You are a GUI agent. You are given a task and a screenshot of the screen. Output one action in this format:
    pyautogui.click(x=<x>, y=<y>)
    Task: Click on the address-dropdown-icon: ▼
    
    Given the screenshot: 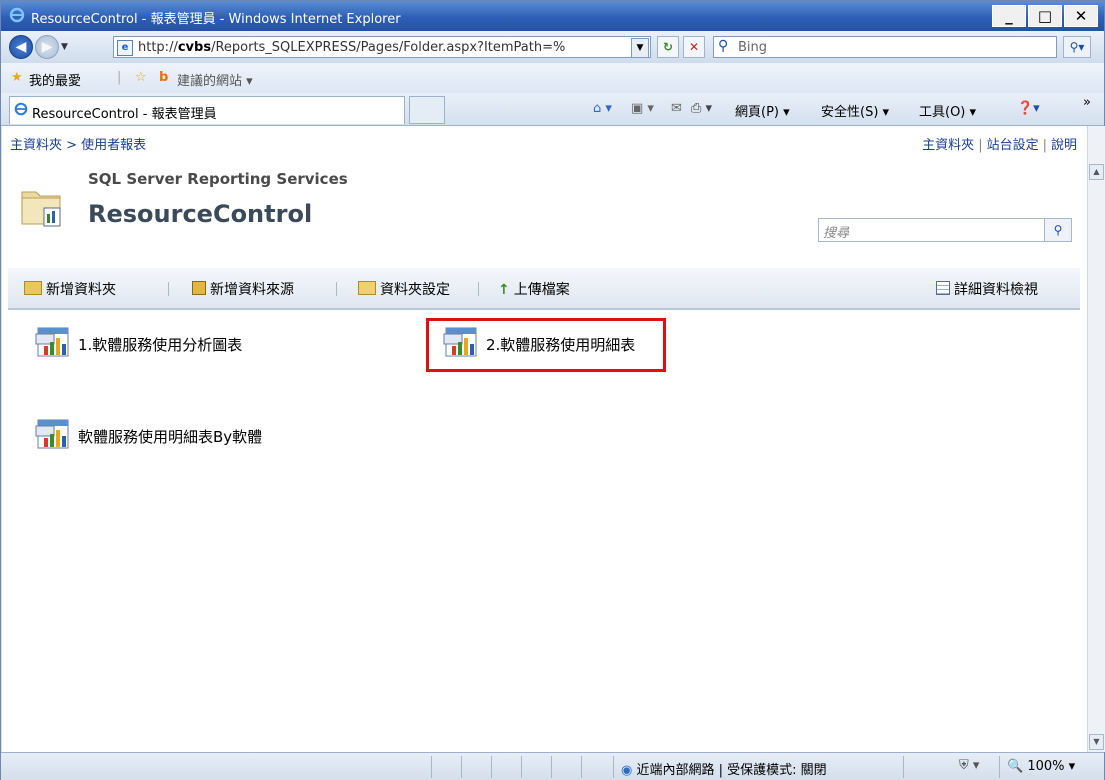 What is the action you would take?
    pyautogui.click(x=640, y=48)
    